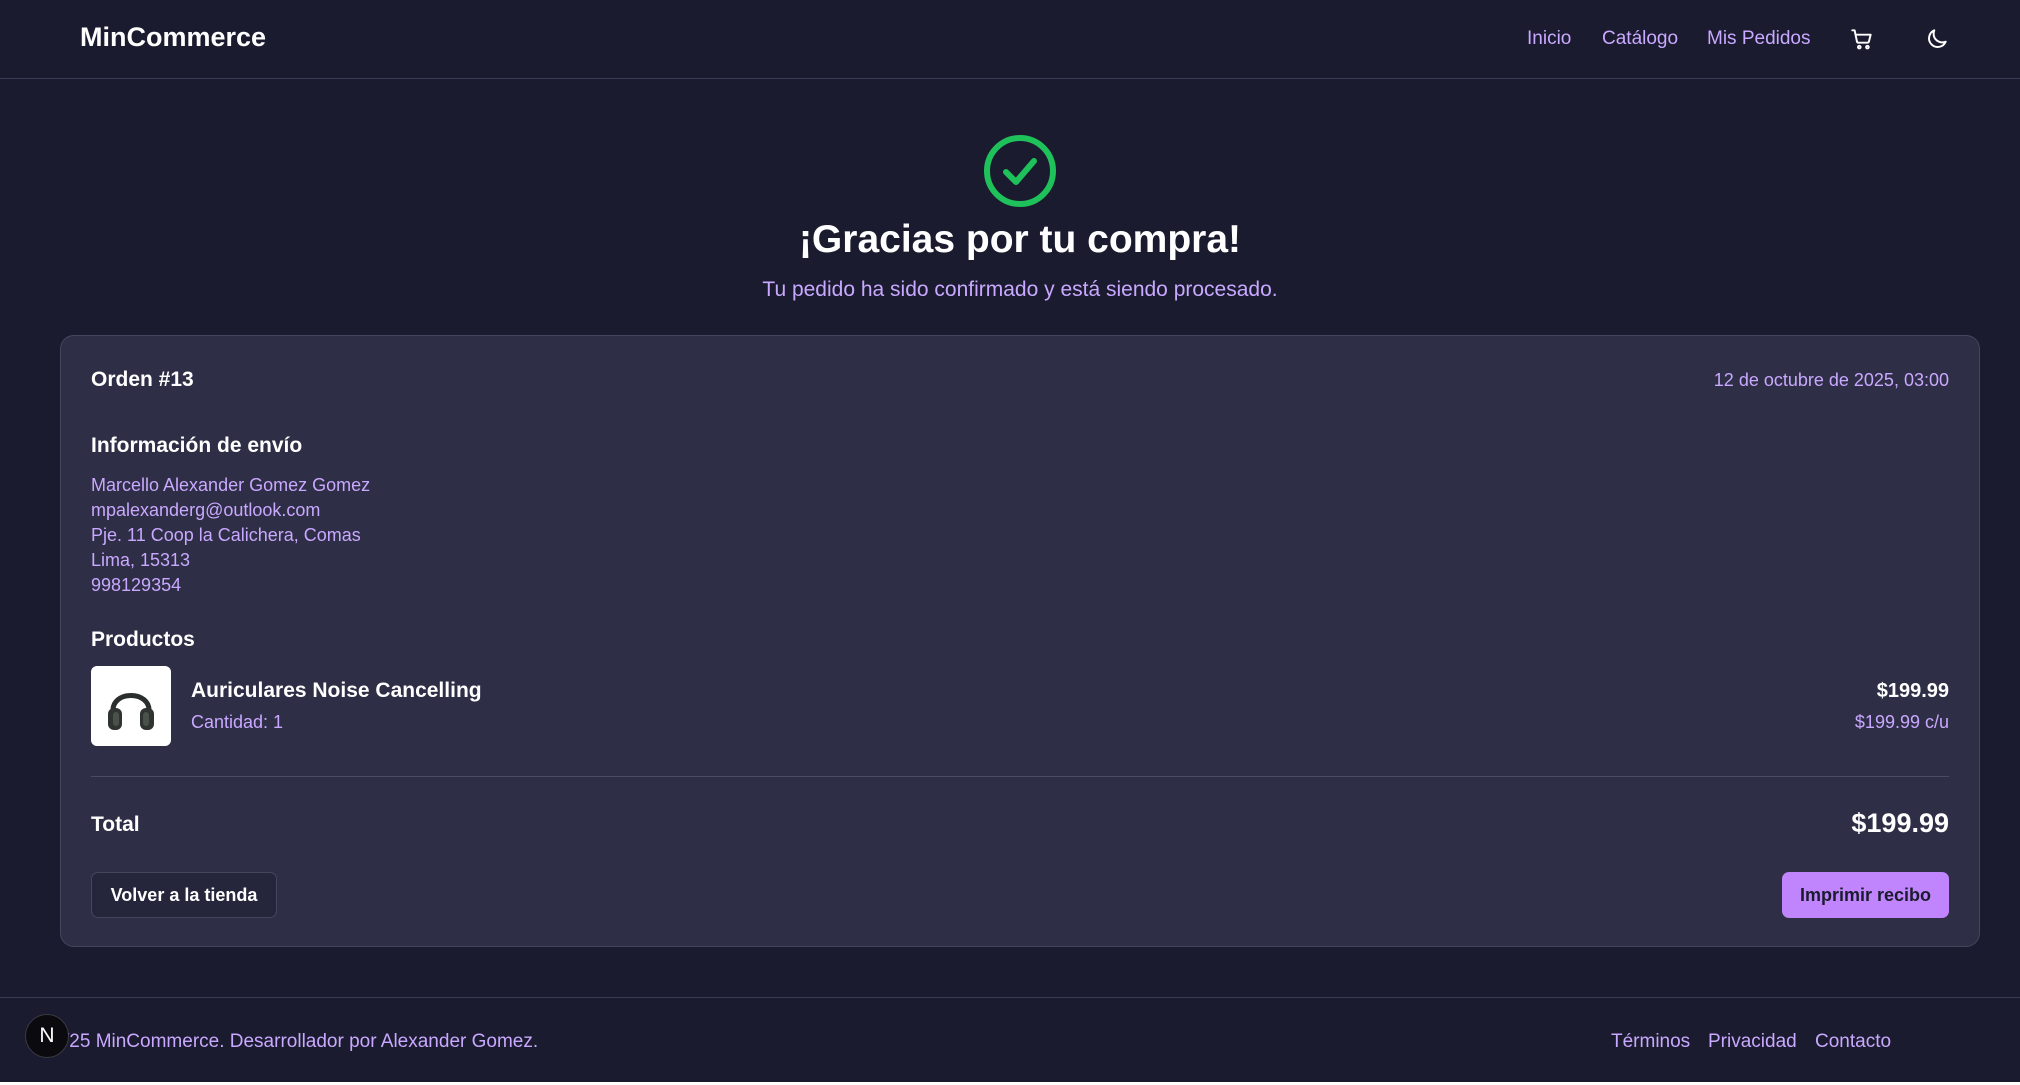 The image size is (2020, 1085). What do you see at coordinates (1020, 171) in the screenshot?
I see `check-circle-icon` at bounding box center [1020, 171].